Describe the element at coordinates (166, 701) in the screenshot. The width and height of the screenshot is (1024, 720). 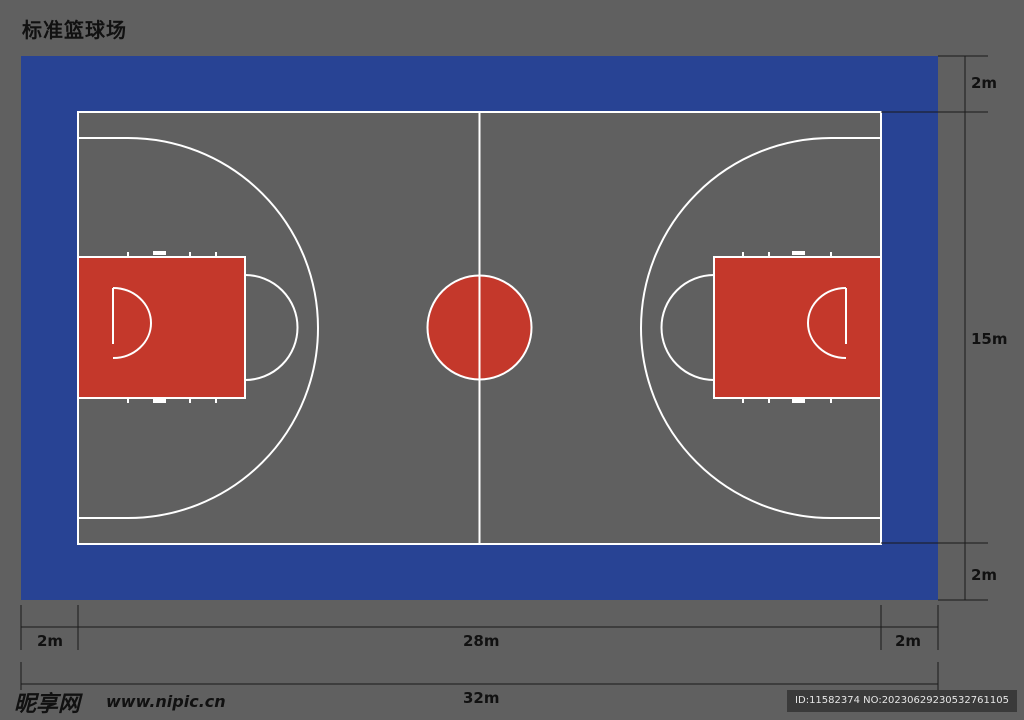
I see `watermark-site: www.nipic.cn` at that location.